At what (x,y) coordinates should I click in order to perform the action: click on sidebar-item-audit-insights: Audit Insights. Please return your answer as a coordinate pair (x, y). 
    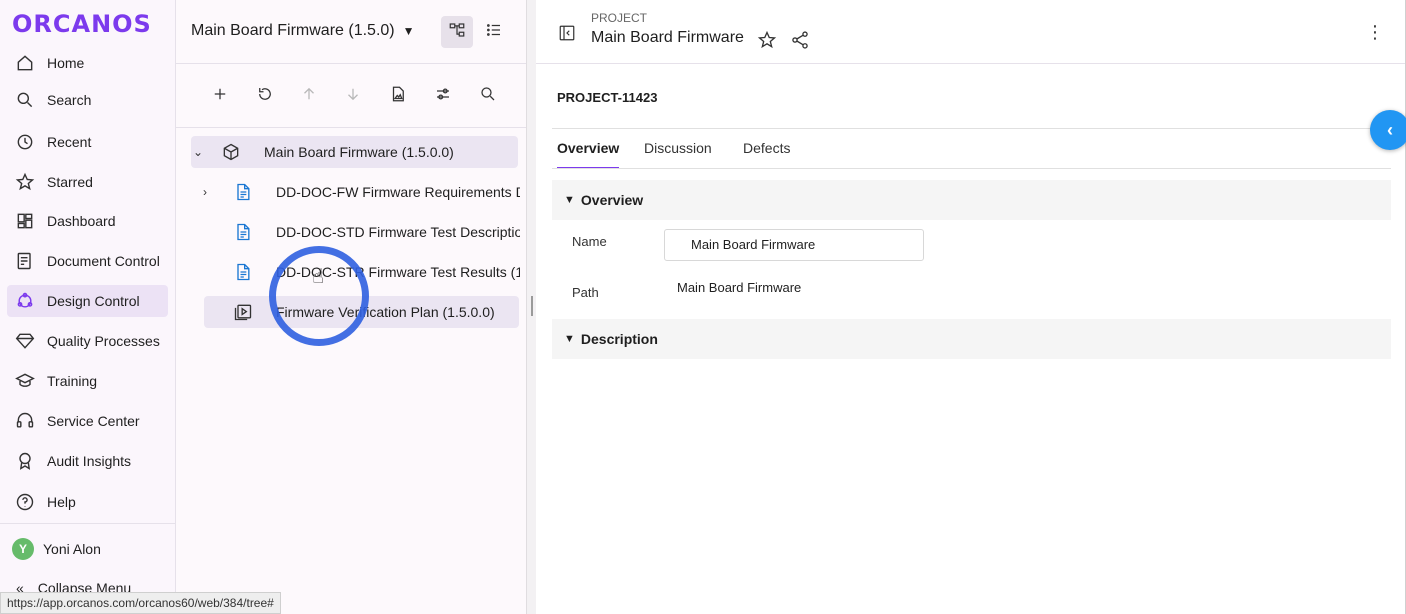
    Looking at the image, I should click on (87, 461).